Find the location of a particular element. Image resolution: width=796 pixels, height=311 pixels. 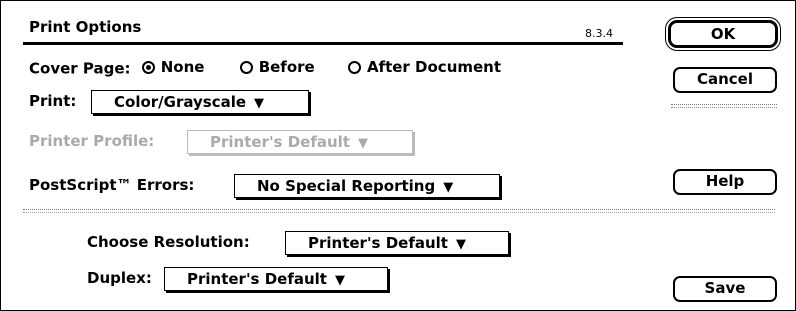

radio-none: None is located at coordinates (173, 67).